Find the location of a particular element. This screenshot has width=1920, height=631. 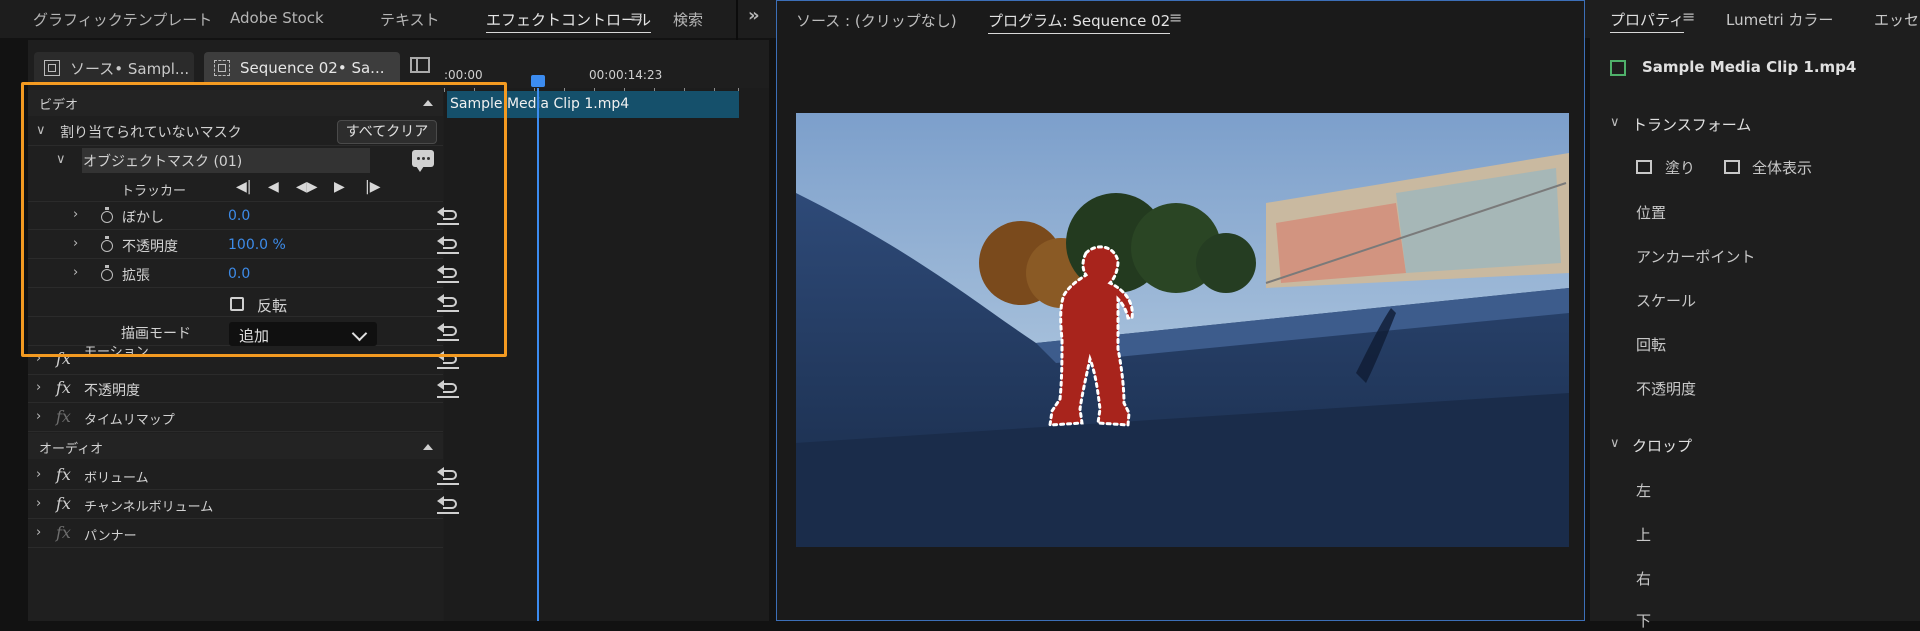

tab-search: 検索 is located at coordinates (688, 19).